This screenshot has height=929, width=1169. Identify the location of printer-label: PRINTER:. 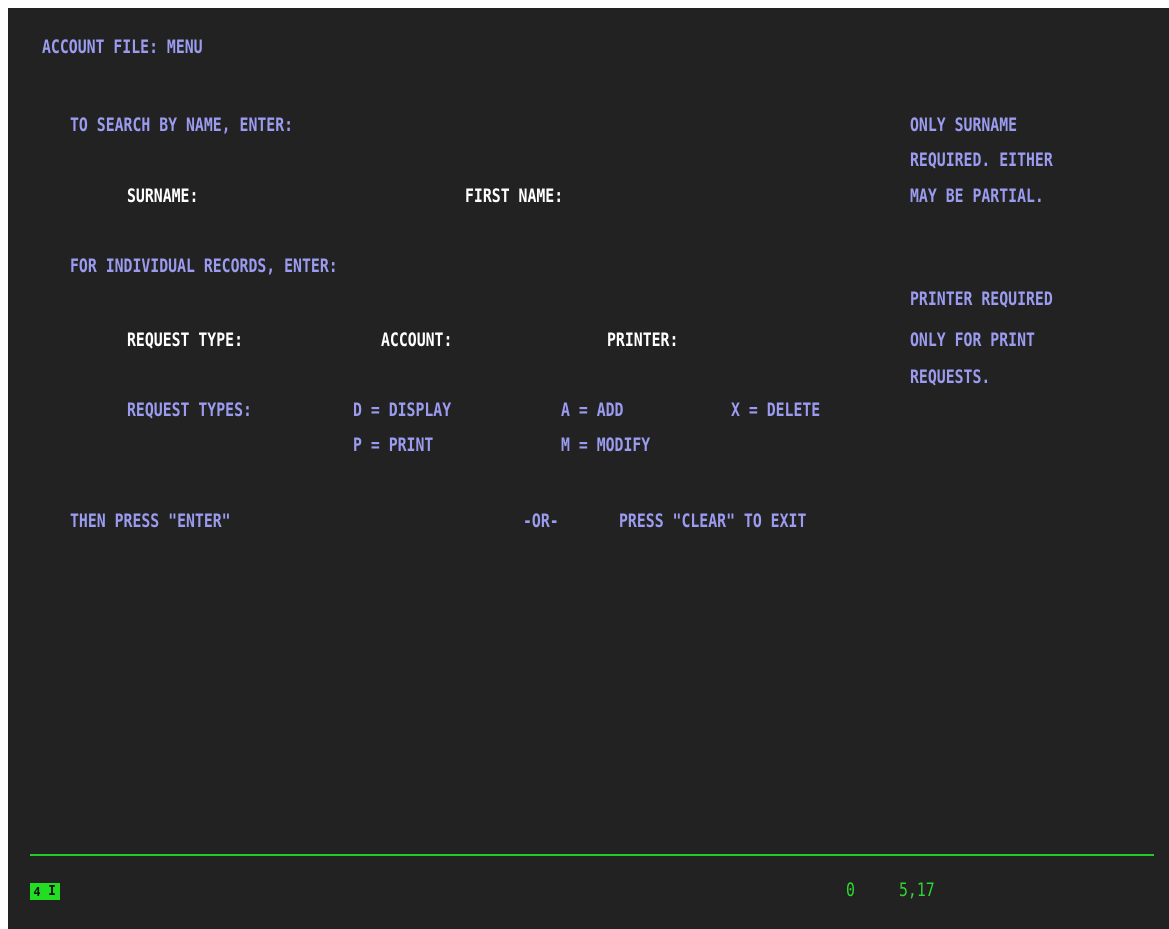
(643, 340).